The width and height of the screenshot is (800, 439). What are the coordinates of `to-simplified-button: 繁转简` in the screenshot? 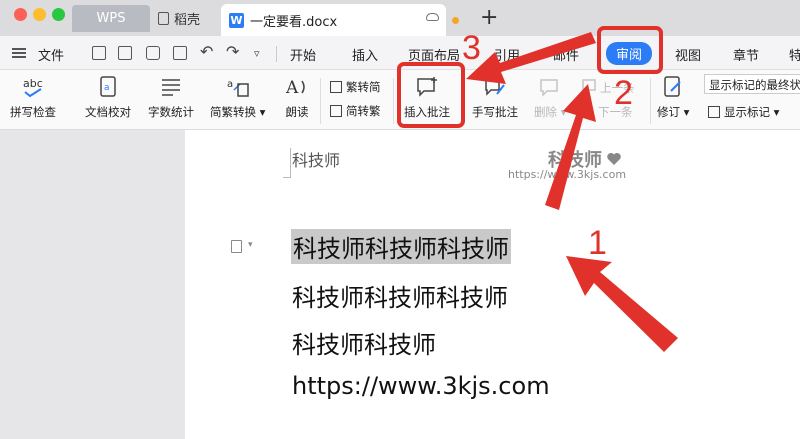 It's located at (355, 87).